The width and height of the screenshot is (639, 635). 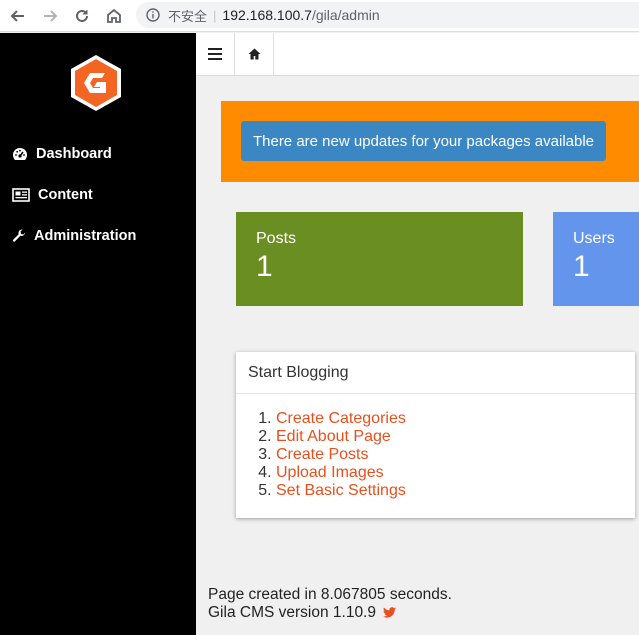 What do you see at coordinates (20, 154) in the screenshot?
I see `tachometer-icon` at bounding box center [20, 154].